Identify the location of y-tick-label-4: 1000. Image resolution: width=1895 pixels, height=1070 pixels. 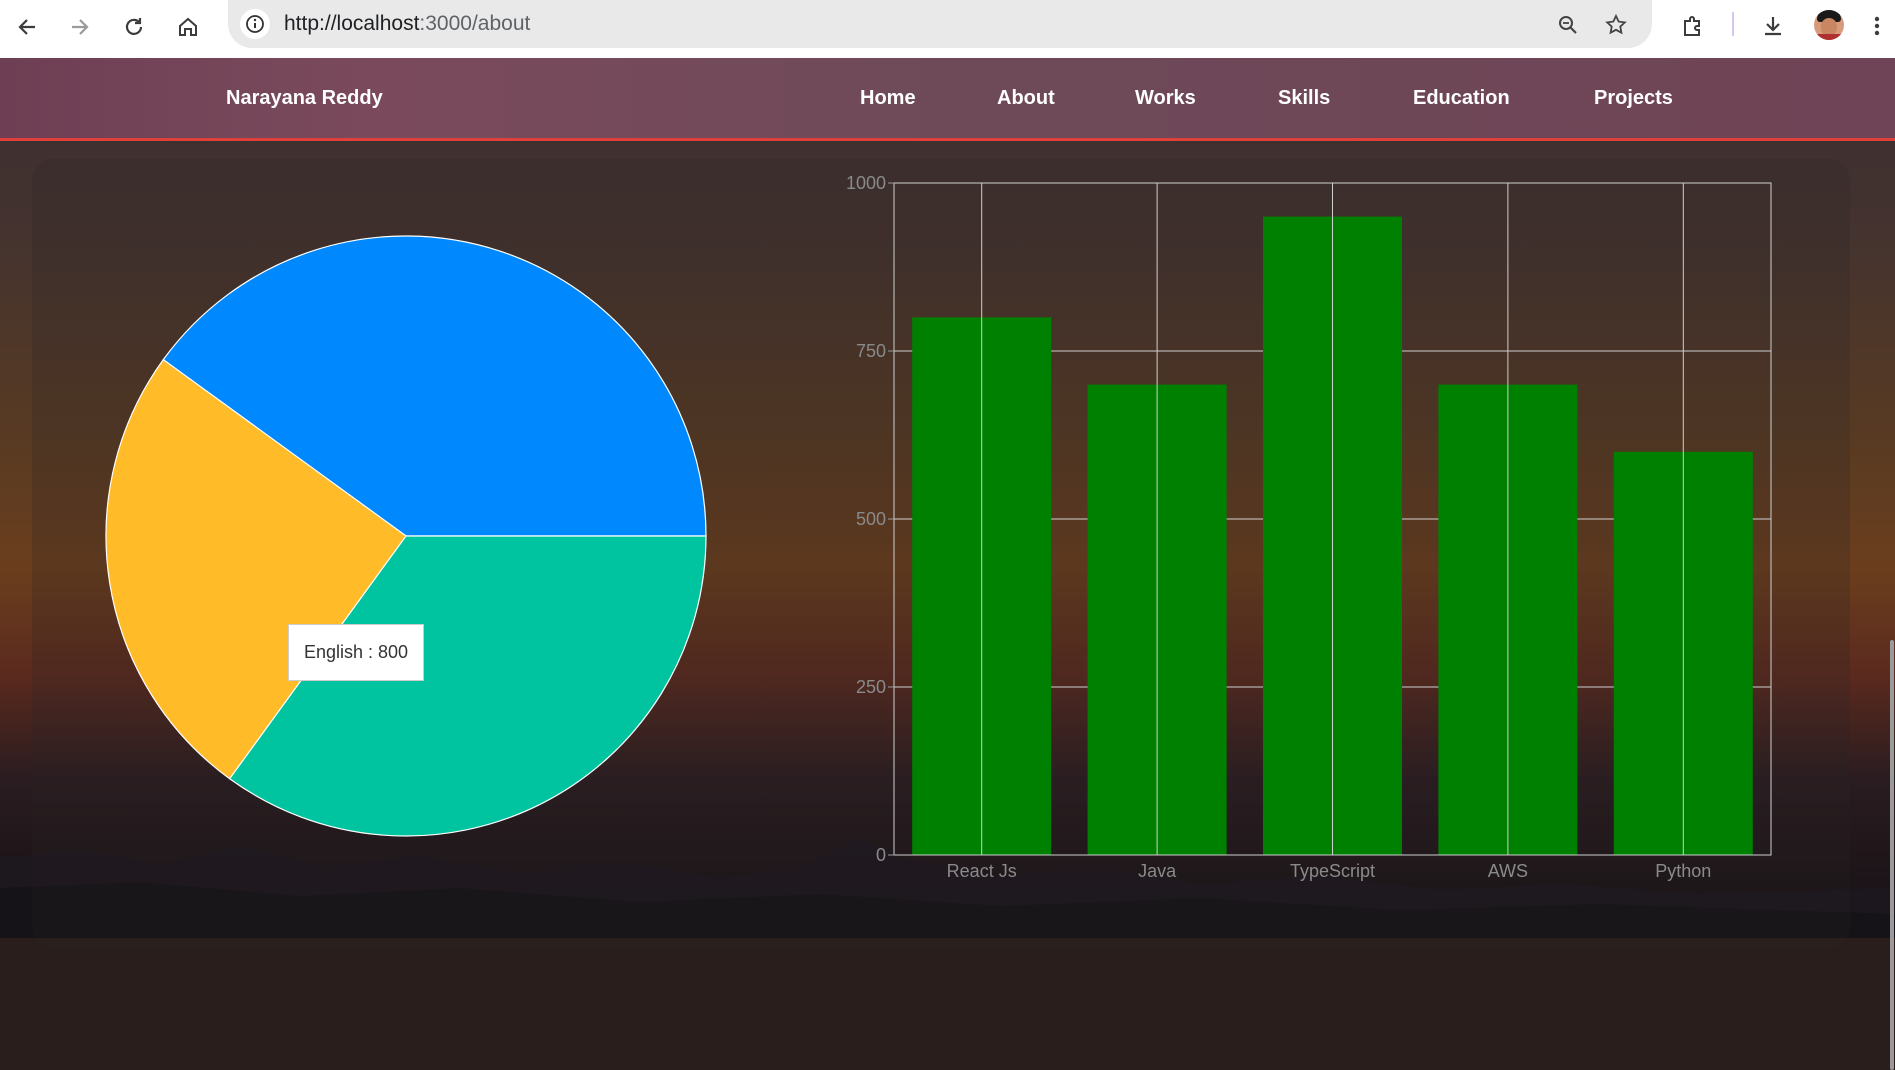
(866, 183).